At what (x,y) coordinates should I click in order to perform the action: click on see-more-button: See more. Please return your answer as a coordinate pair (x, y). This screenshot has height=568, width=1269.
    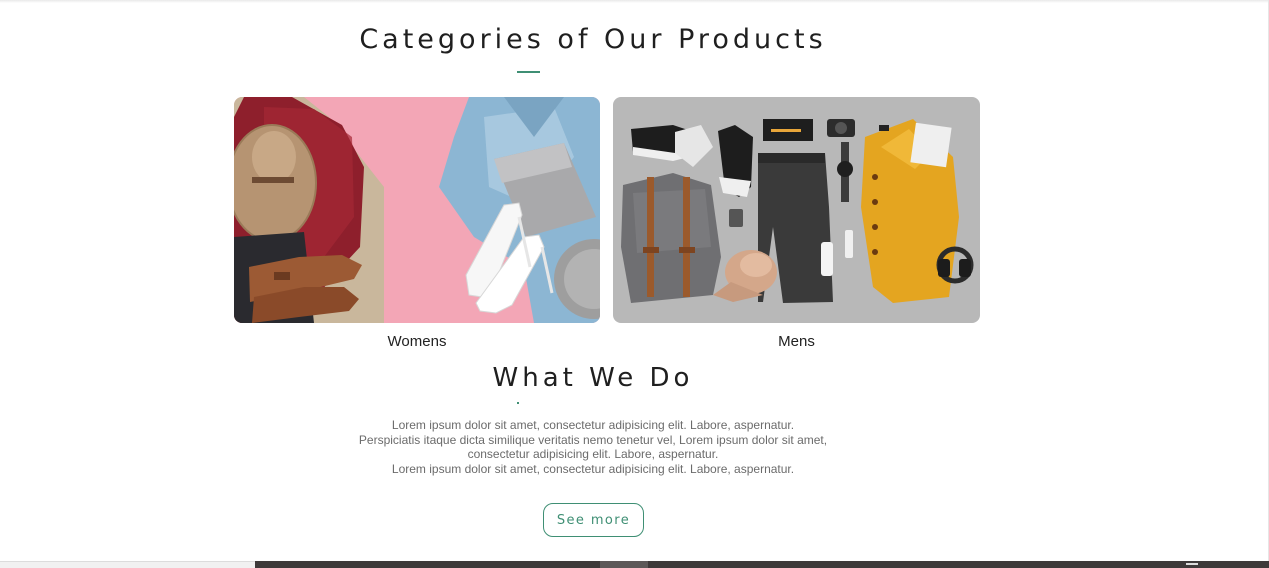
    Looking at the image, I should click on (593, 520).